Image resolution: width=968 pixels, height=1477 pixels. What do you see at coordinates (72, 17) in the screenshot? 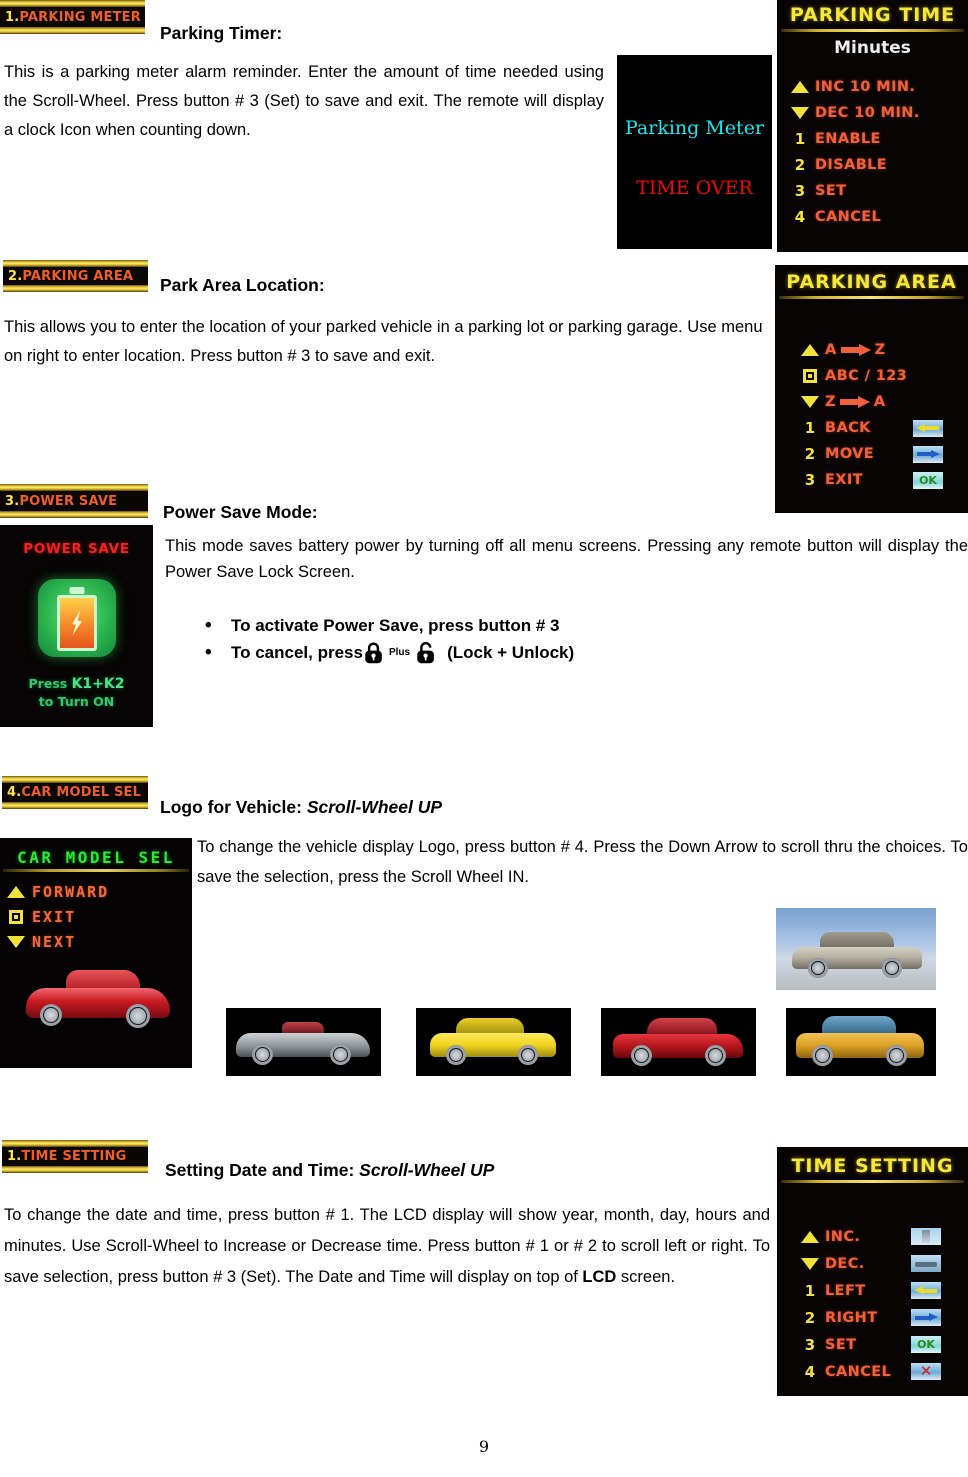
I see `banner-parking-meter: 1.PARKING METER` at bounding box center [72, 17].